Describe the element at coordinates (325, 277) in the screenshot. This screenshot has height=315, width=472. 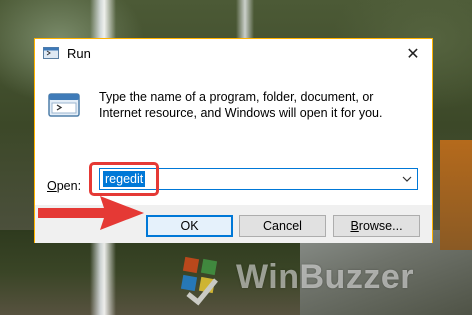
I see `watermark-text: WinBuzzer` at that location.